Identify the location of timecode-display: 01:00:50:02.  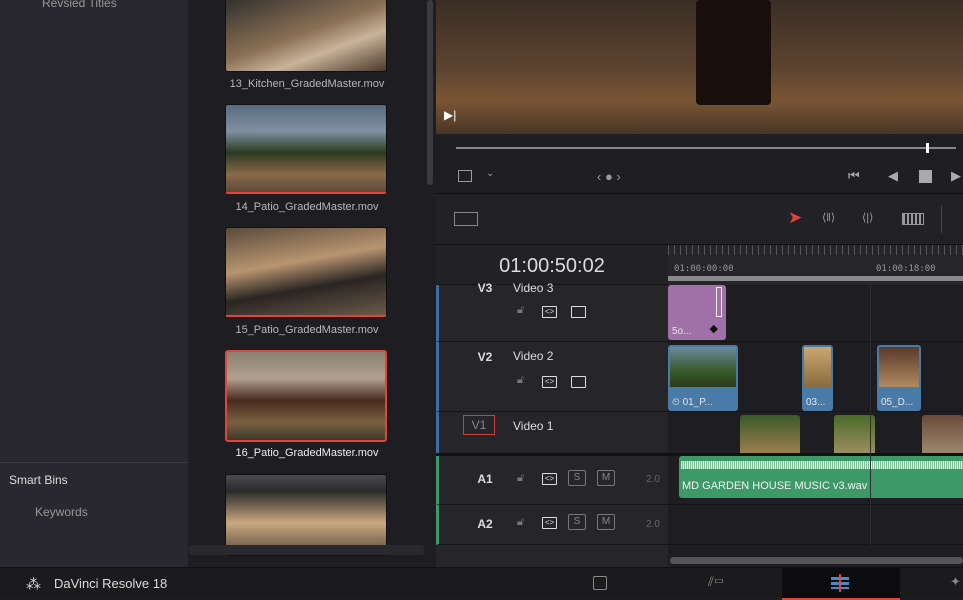
(552, 265).